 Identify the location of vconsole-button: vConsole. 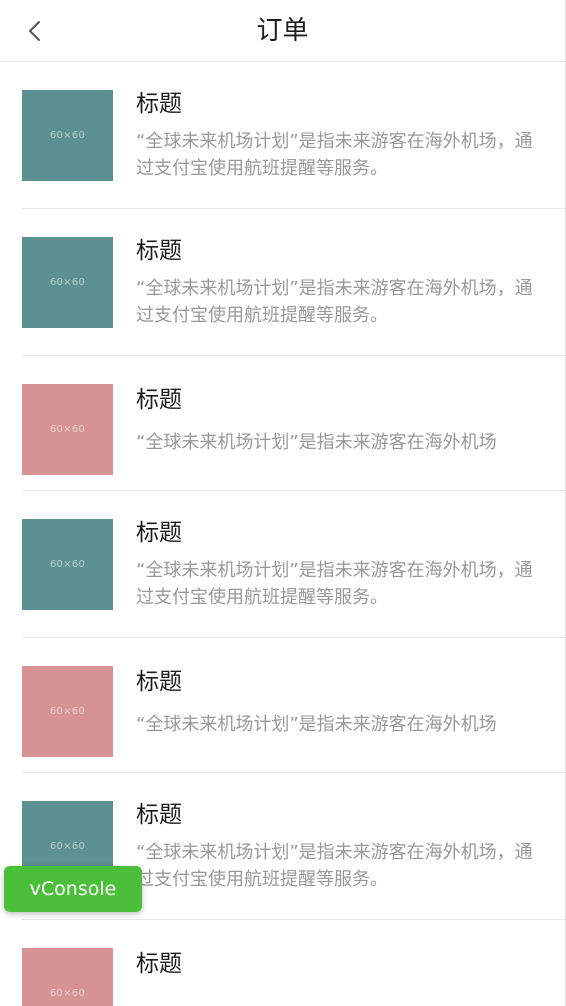
(73, 889).